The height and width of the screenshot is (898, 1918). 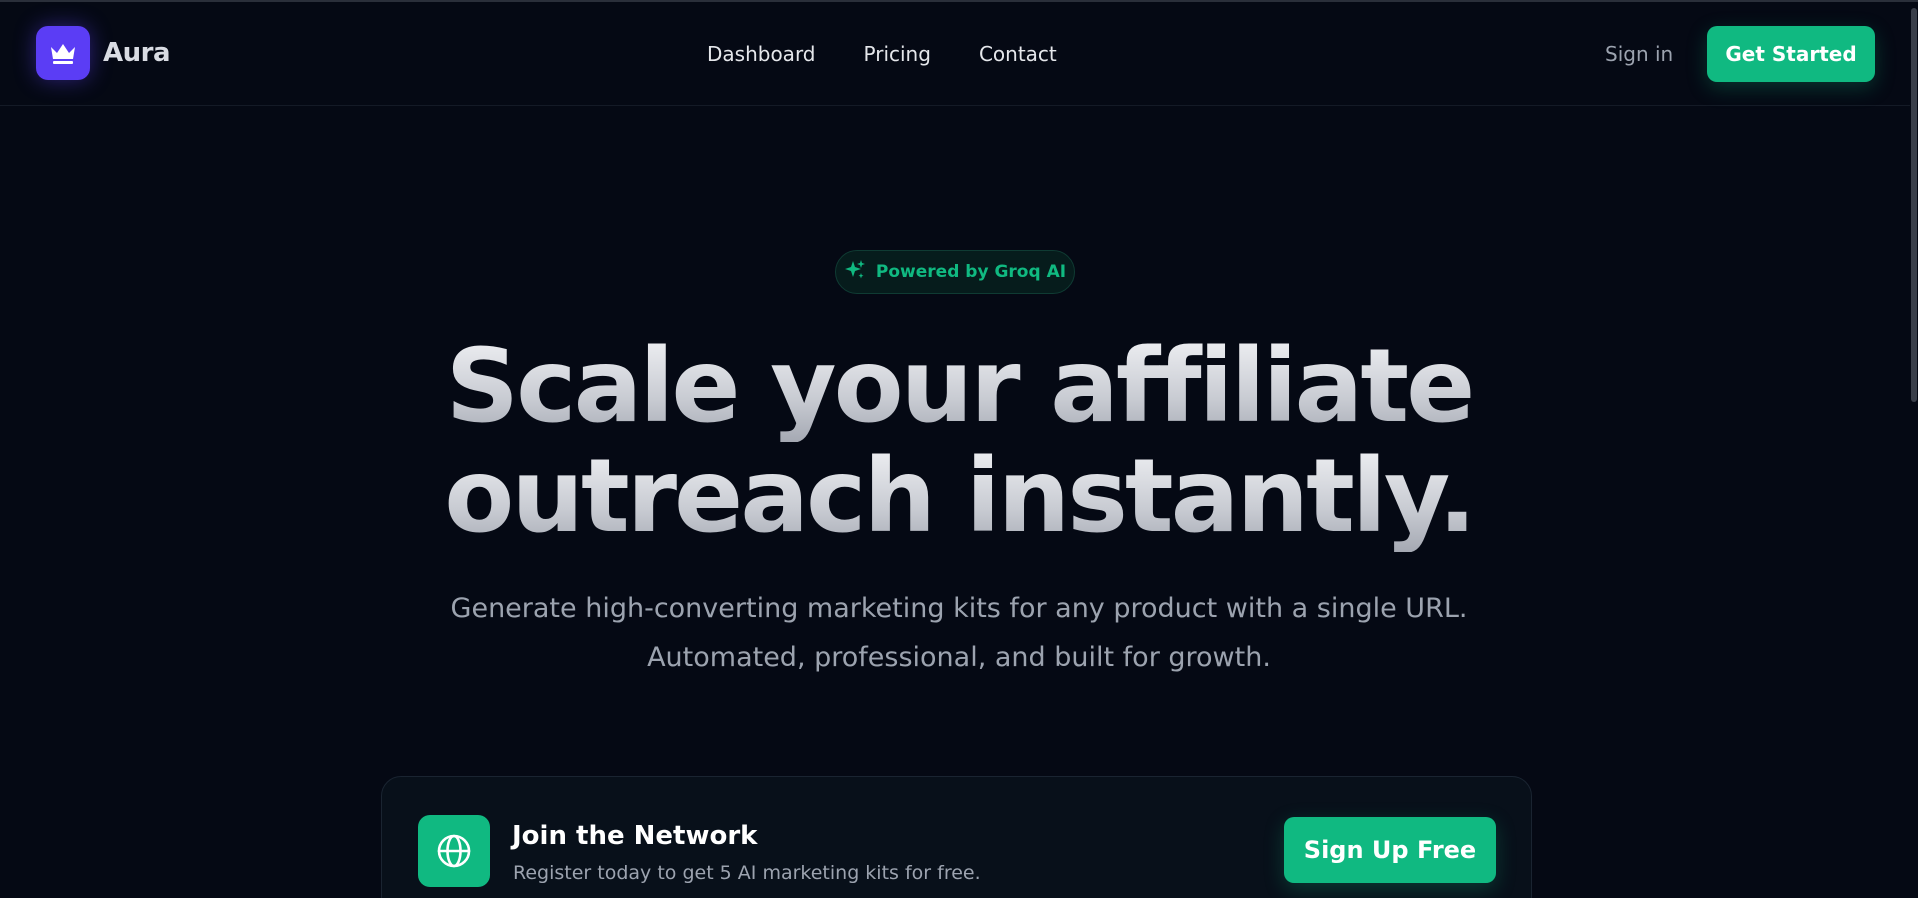 I want to click on get-started-button: Get Started, so click(x=1791, y=54).